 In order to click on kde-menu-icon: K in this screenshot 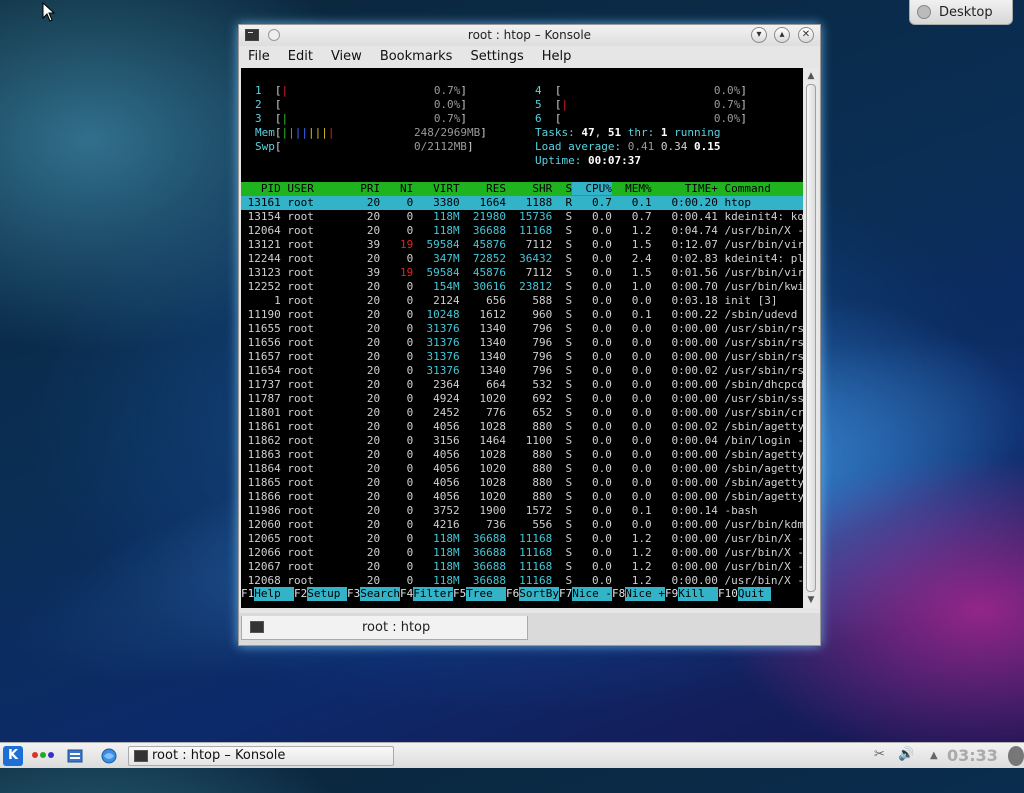, I will do `click(13, 756)`.